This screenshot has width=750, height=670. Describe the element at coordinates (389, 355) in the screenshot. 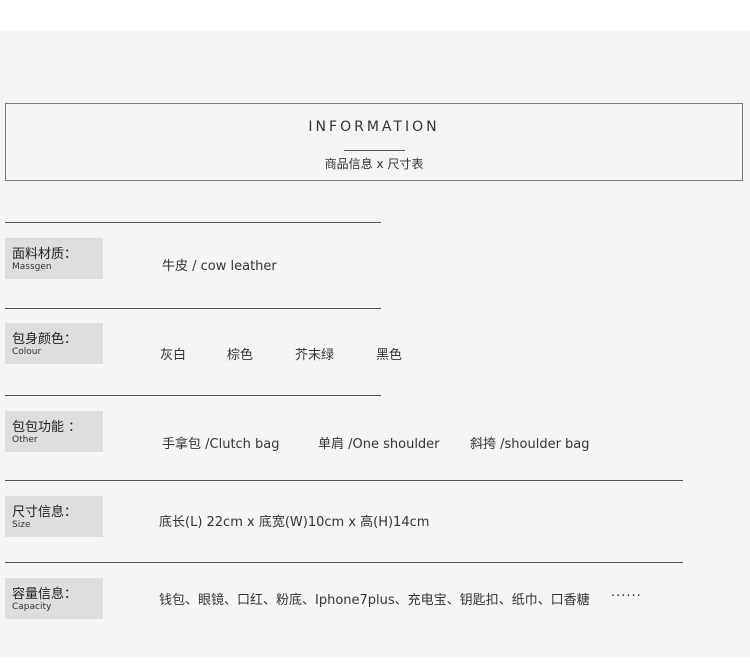

I see `colour-option: 黑色` at that location.